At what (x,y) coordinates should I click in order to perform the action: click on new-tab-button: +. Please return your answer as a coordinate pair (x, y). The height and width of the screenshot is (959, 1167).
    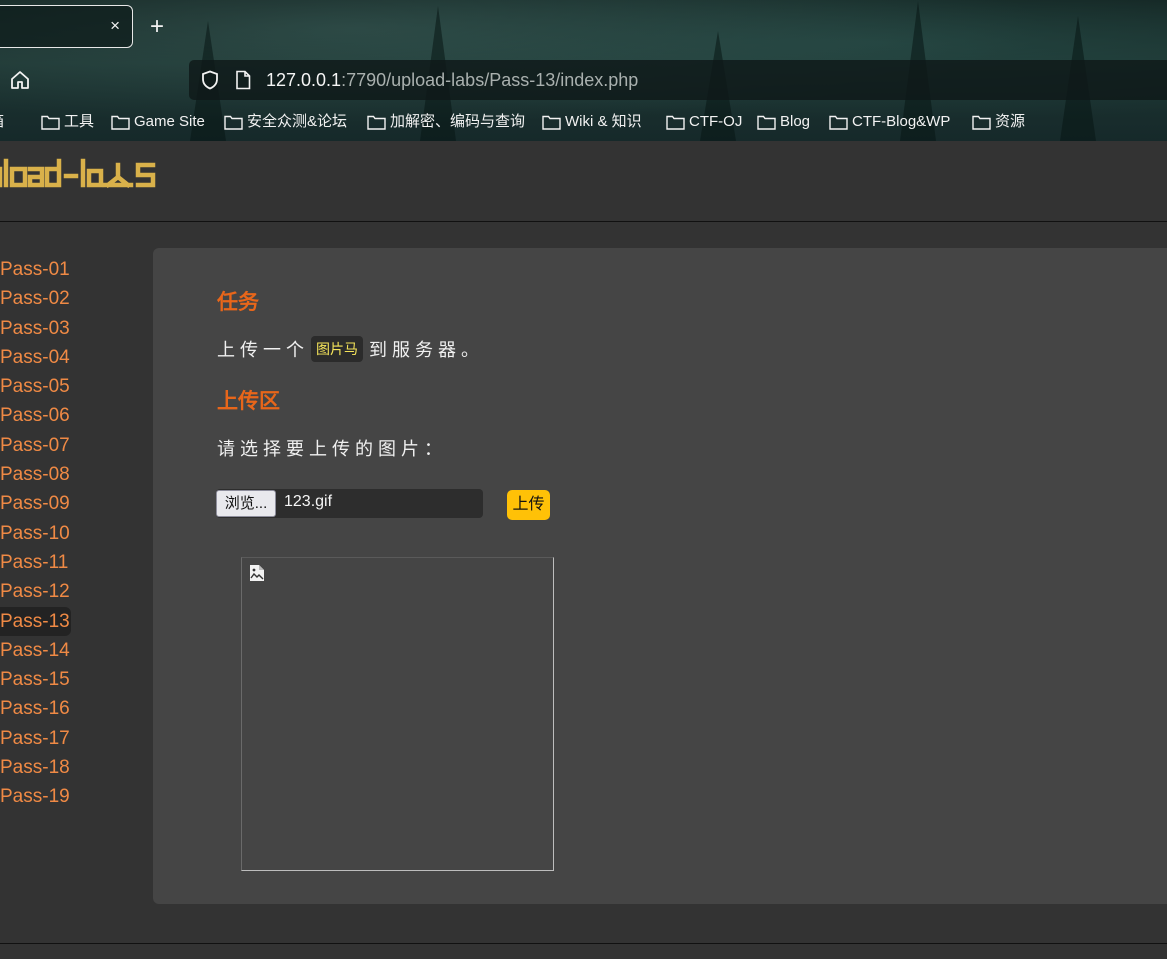
    Looking at the image, I should click on (157, 27).